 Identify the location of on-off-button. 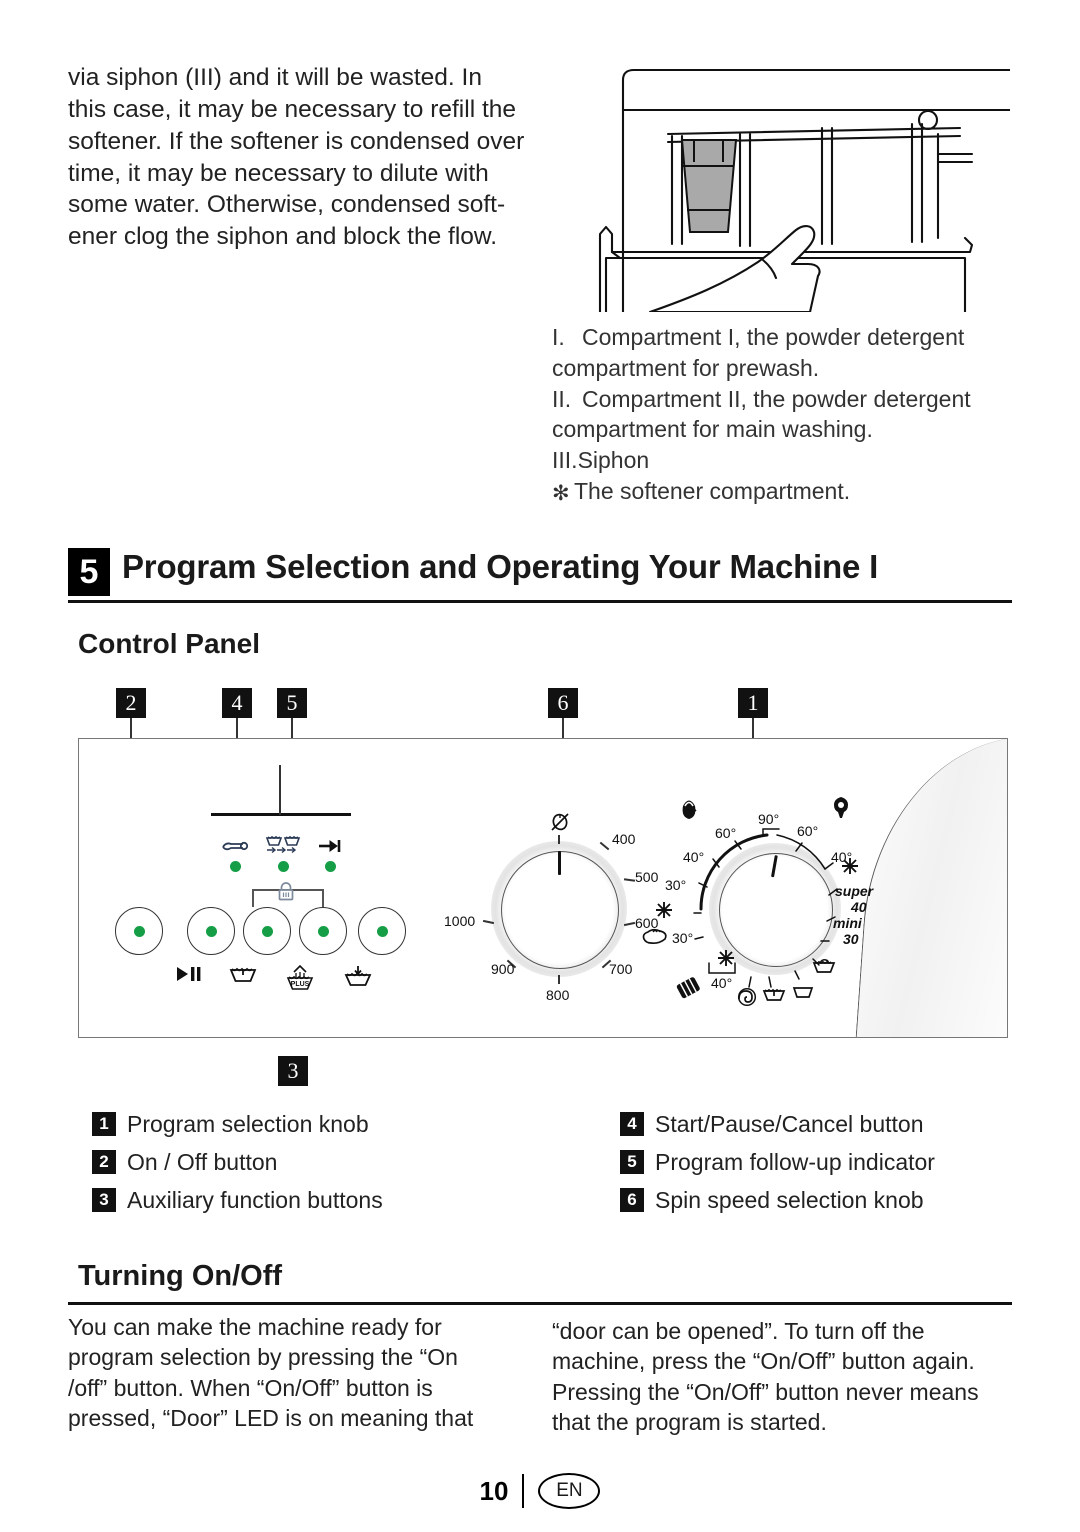
(139, 931).